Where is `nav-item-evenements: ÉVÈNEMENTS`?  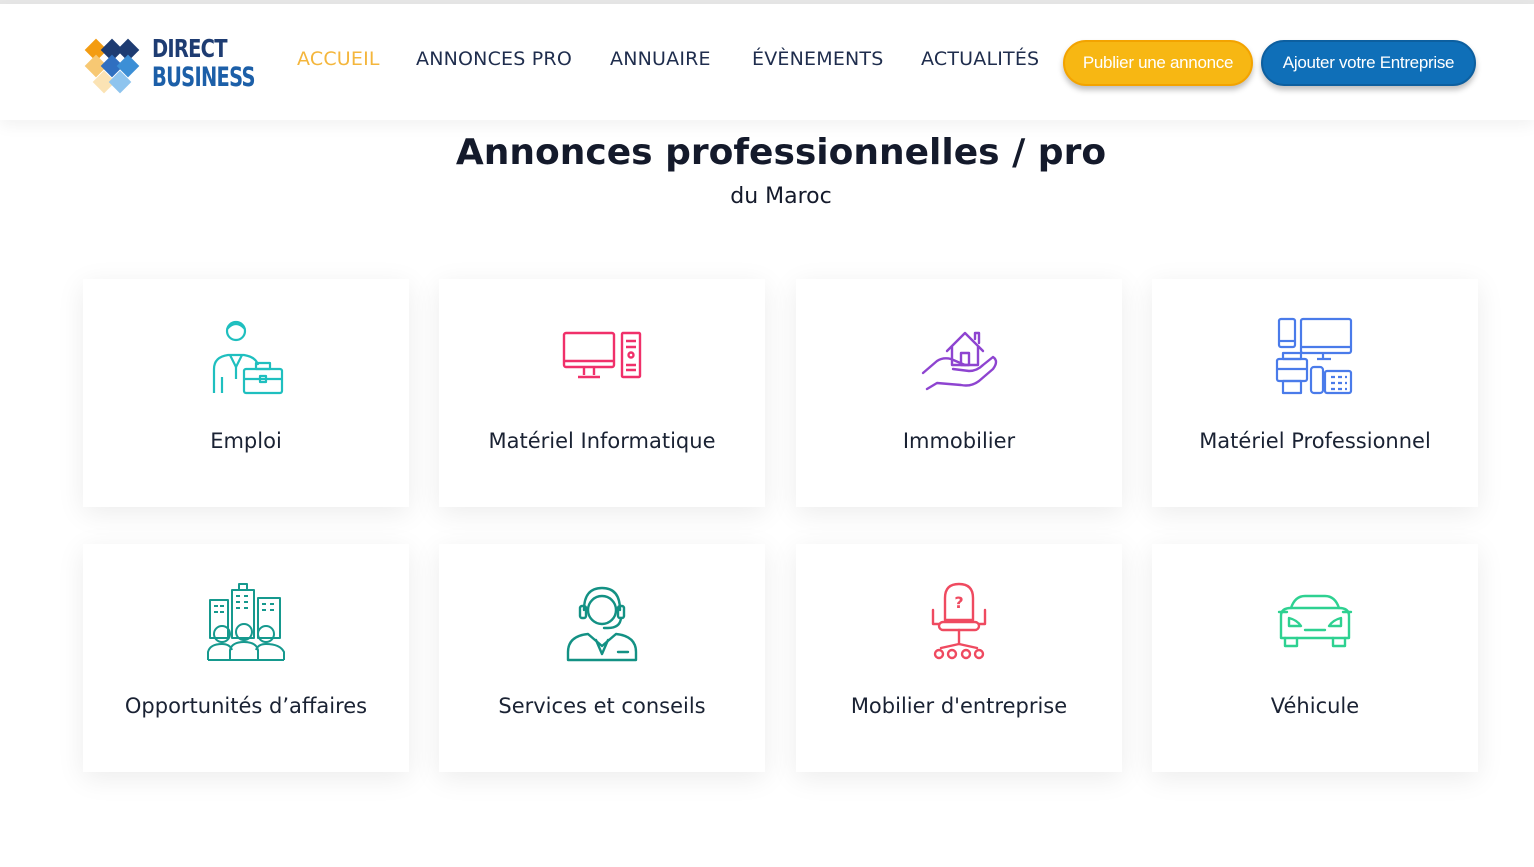 nav-item-evenements: ÉVÈNEMENTS is located at coordinates (818, 59).